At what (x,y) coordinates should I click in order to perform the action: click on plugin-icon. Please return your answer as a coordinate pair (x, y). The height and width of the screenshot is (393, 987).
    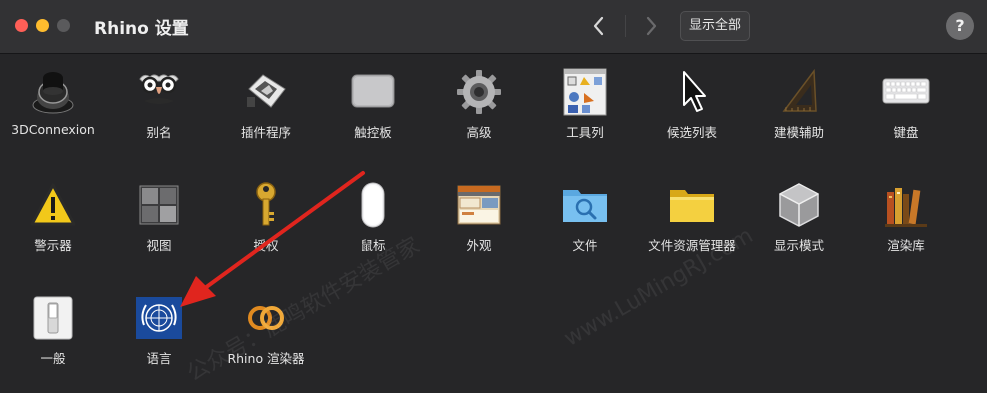
    Looking at the image, I should click on (266, 92).